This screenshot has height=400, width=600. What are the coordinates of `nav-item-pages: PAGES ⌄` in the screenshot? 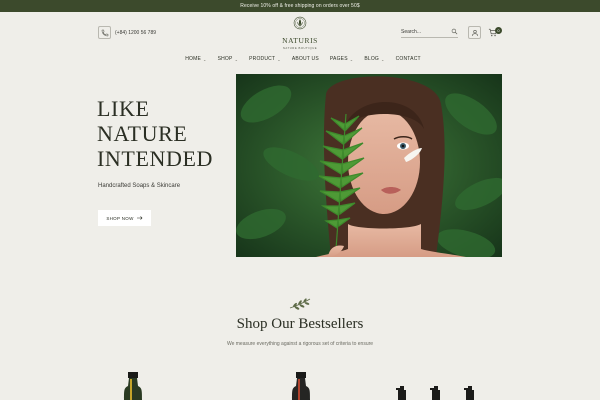 It's located at (341, 59).